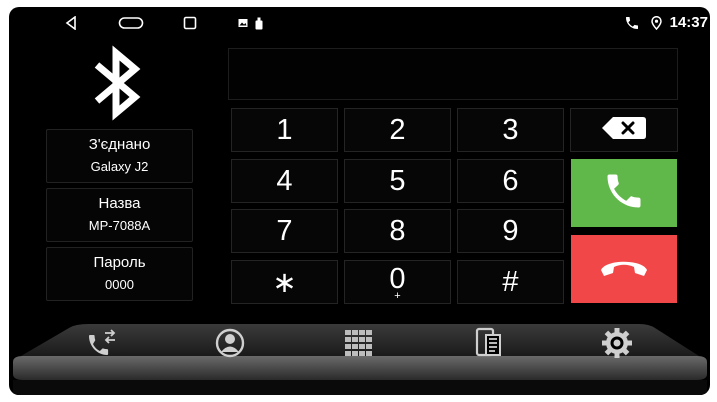  What do you see at coordinates (119, 166) in the screenshot?
I see `device-name: Galaxy J2` at bounding box center [119, 166].